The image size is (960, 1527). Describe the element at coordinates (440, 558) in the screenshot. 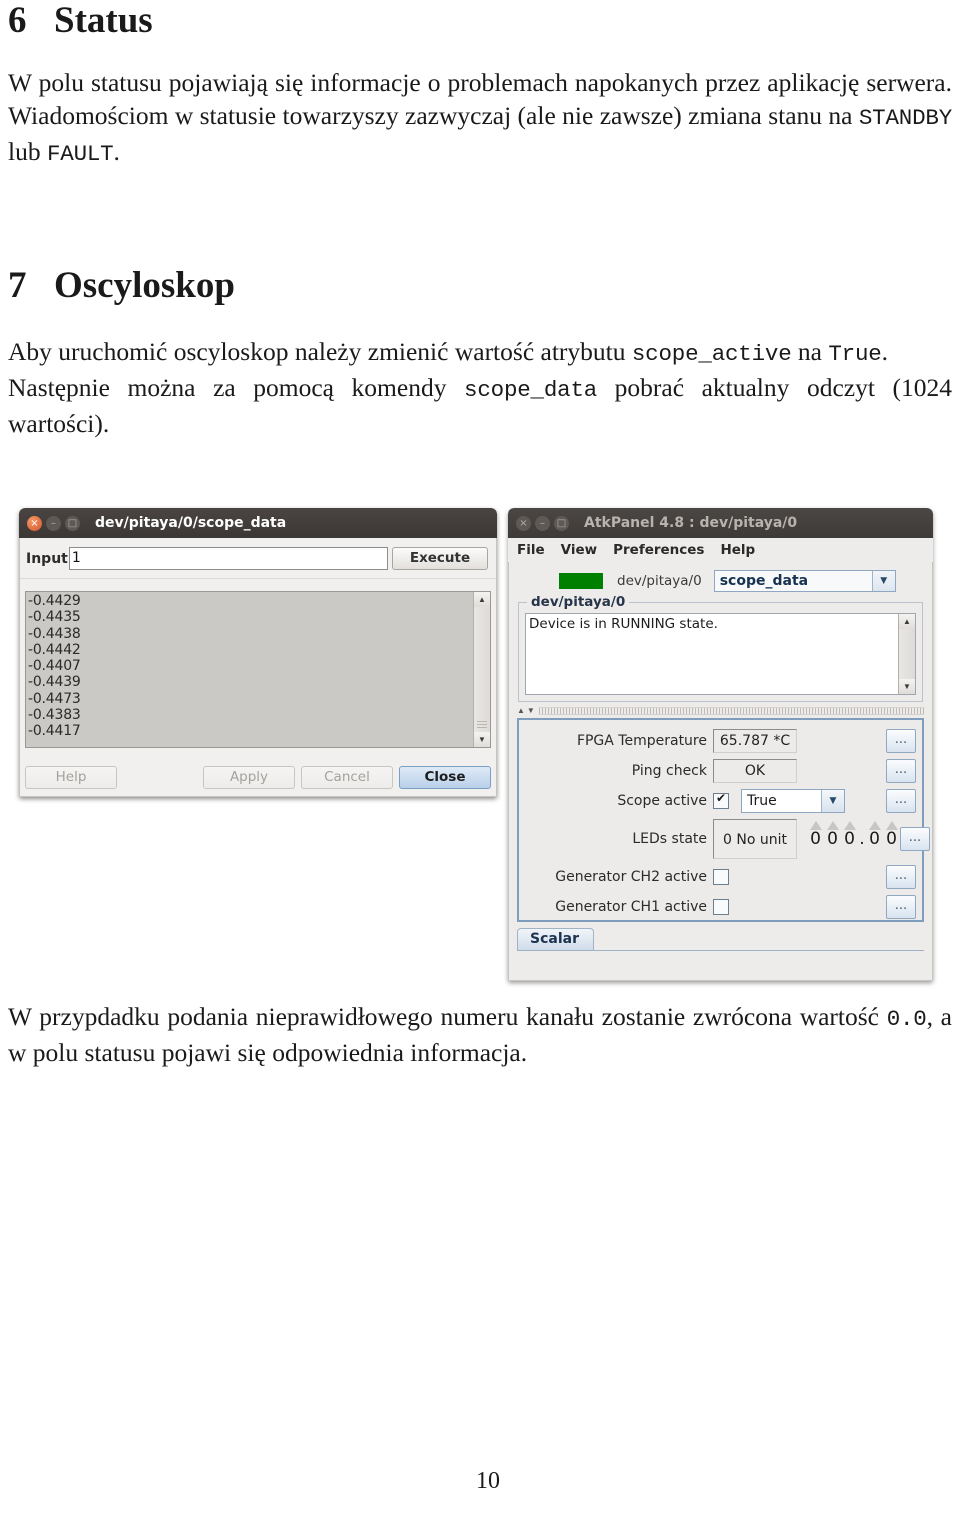

I see `execute-button: Execute` at that location.